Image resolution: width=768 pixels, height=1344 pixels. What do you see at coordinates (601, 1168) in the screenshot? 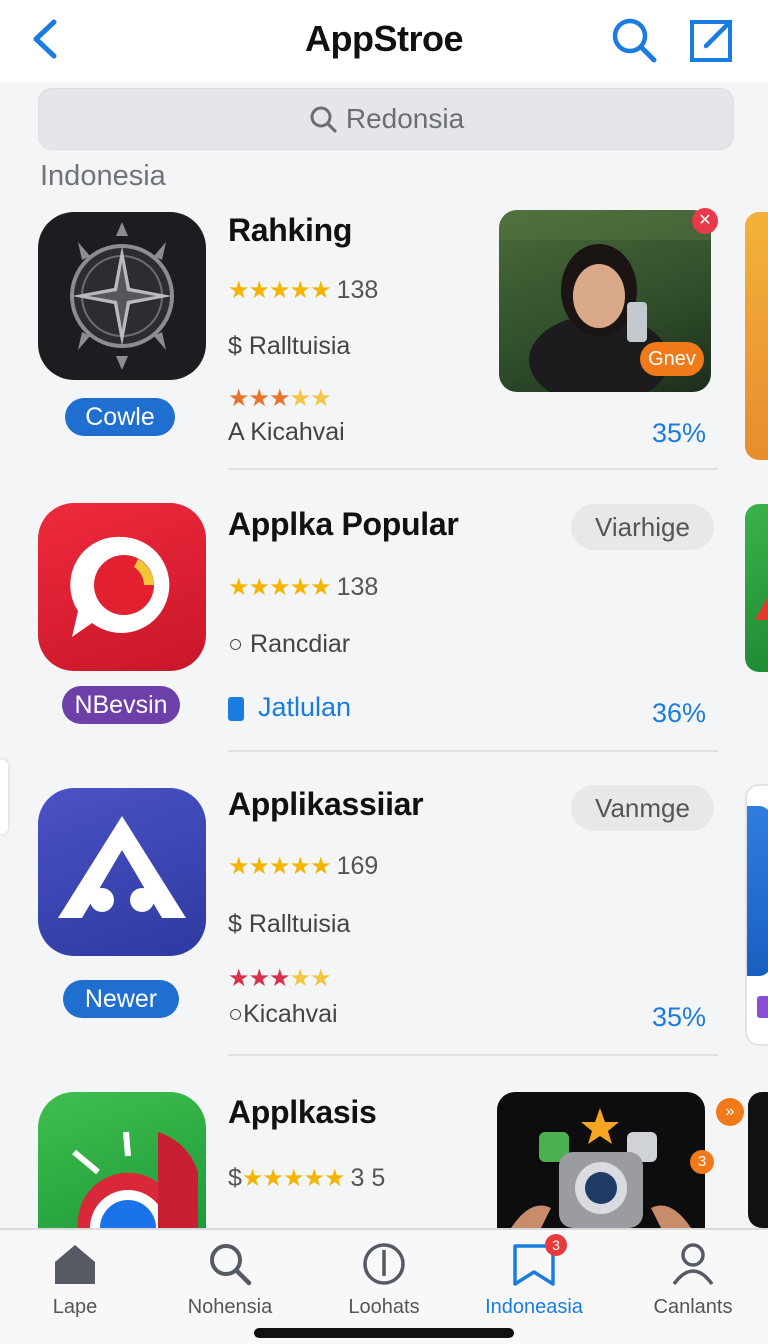
I see `camera-robot-icon` at bounding box center [601, 1168].